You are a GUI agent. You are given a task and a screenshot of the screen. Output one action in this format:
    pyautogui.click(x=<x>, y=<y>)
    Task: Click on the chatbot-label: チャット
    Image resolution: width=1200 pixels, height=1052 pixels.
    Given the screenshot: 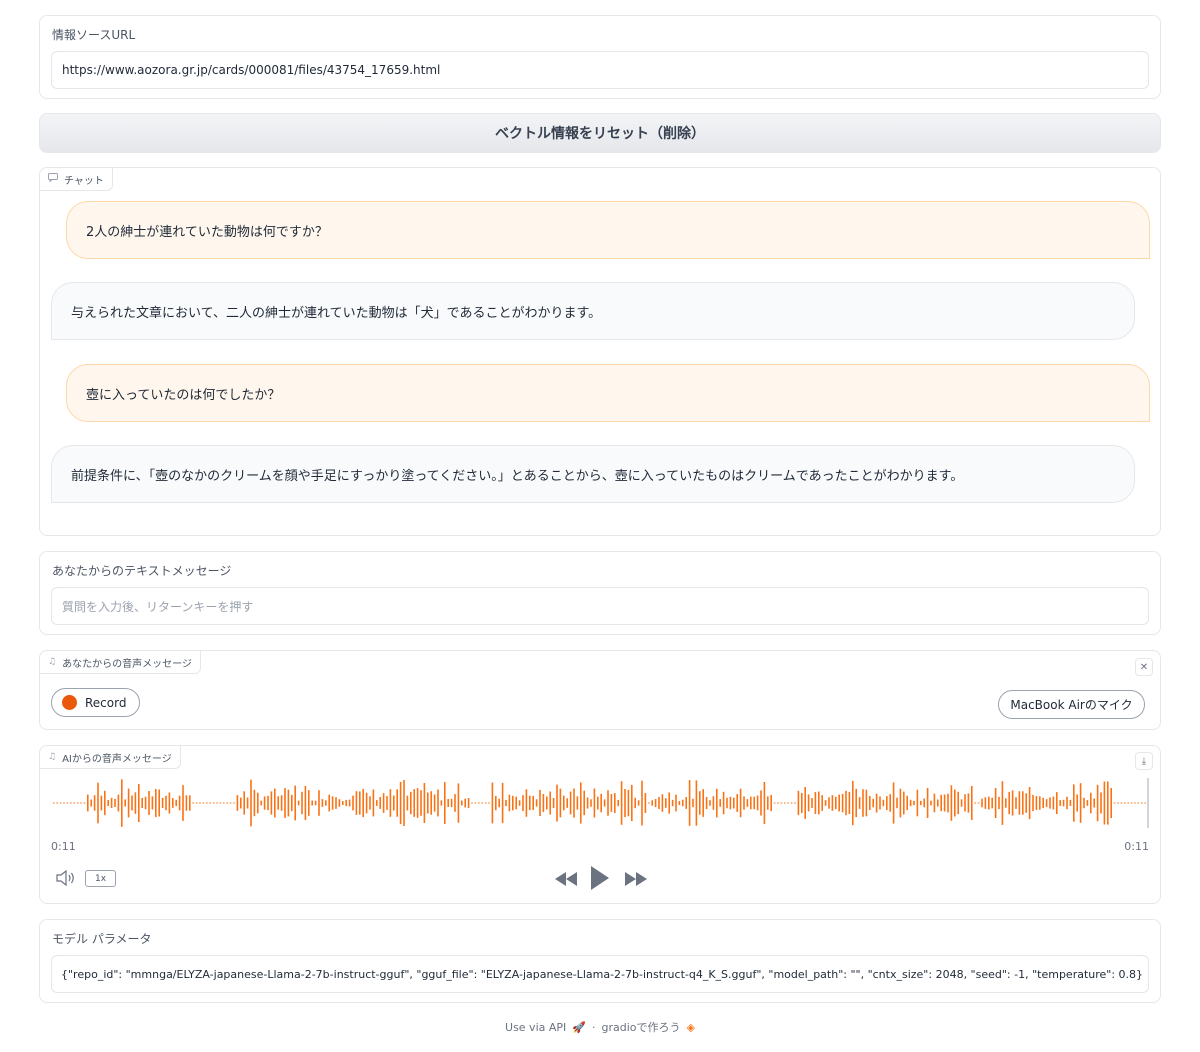 What is the action you would take?
    pyautogui.click(x=76, y=179)
    